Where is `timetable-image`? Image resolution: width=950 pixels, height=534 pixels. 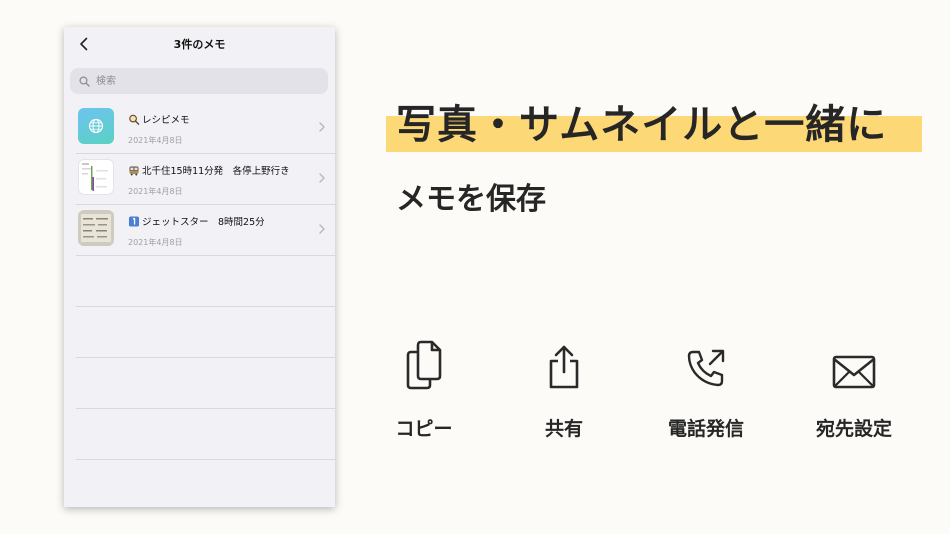 timetable-image is located at coordinates (95, 177).